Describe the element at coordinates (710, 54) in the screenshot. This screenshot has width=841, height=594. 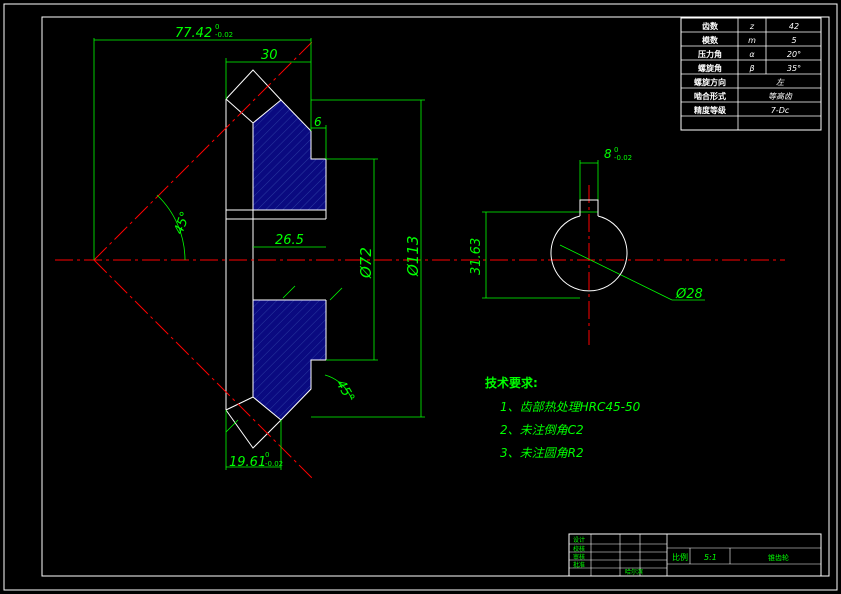
I see `param-name-3: 压力角` at that location.